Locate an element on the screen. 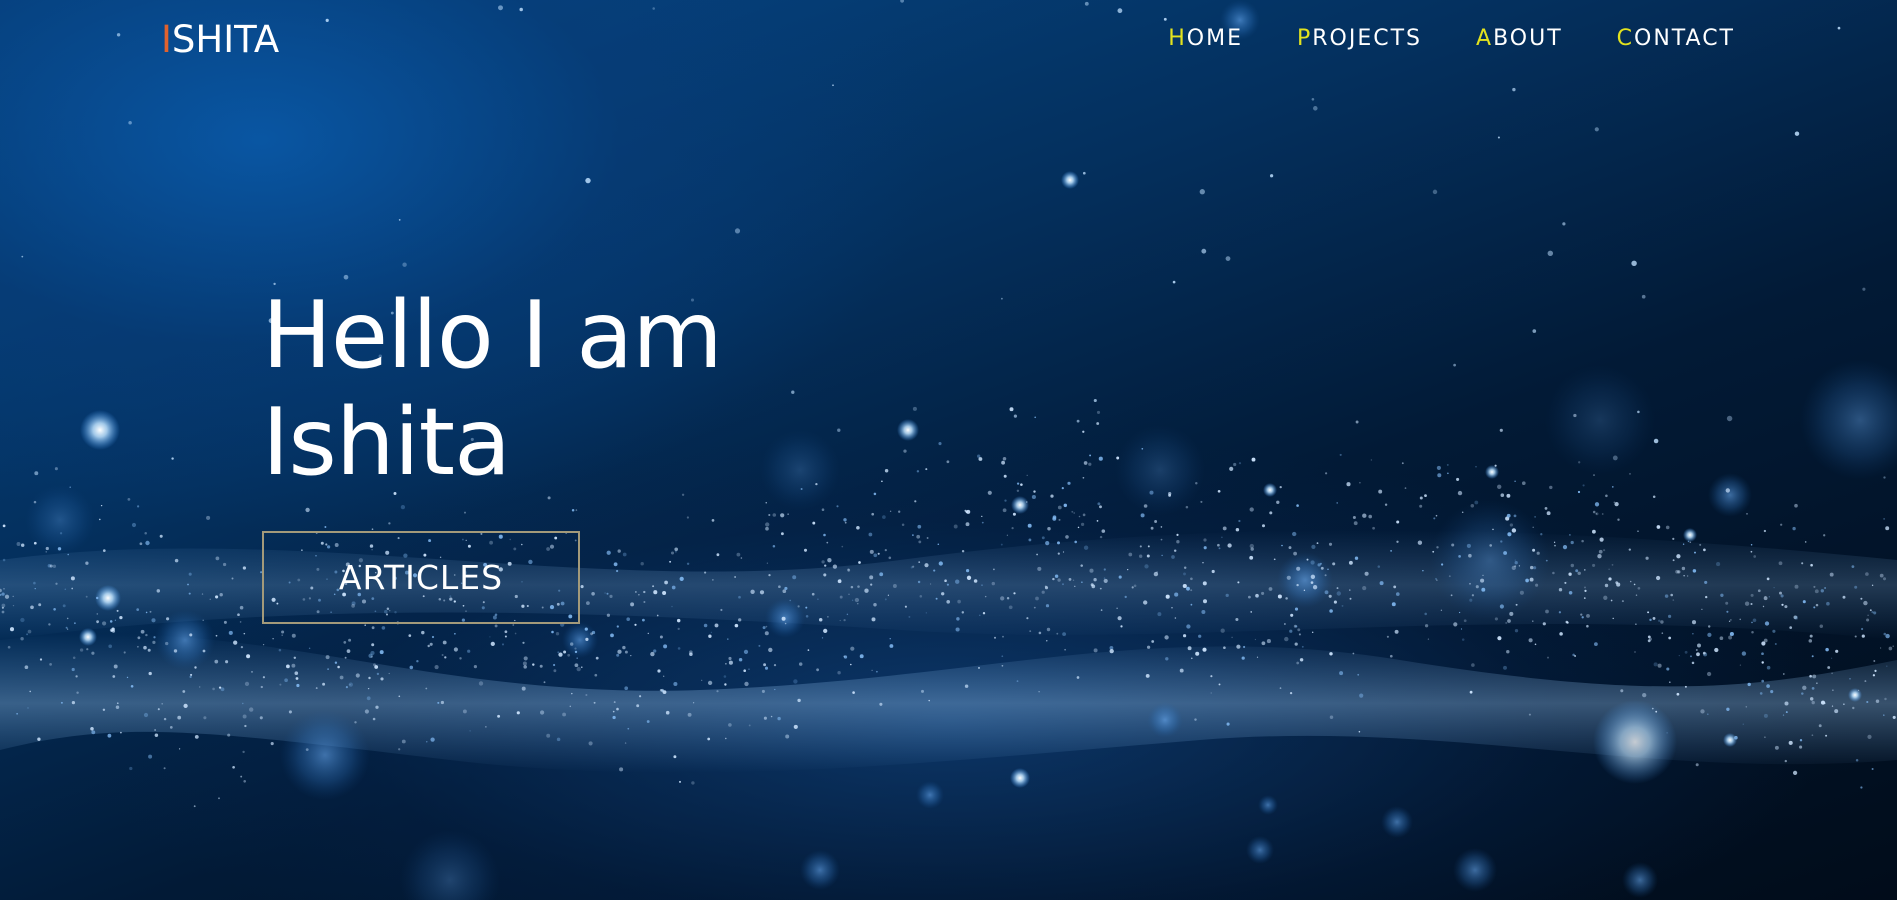 The image size is (1897, 900). hero-headline: Hello I am Ishita is located at coordinates (492, 388).